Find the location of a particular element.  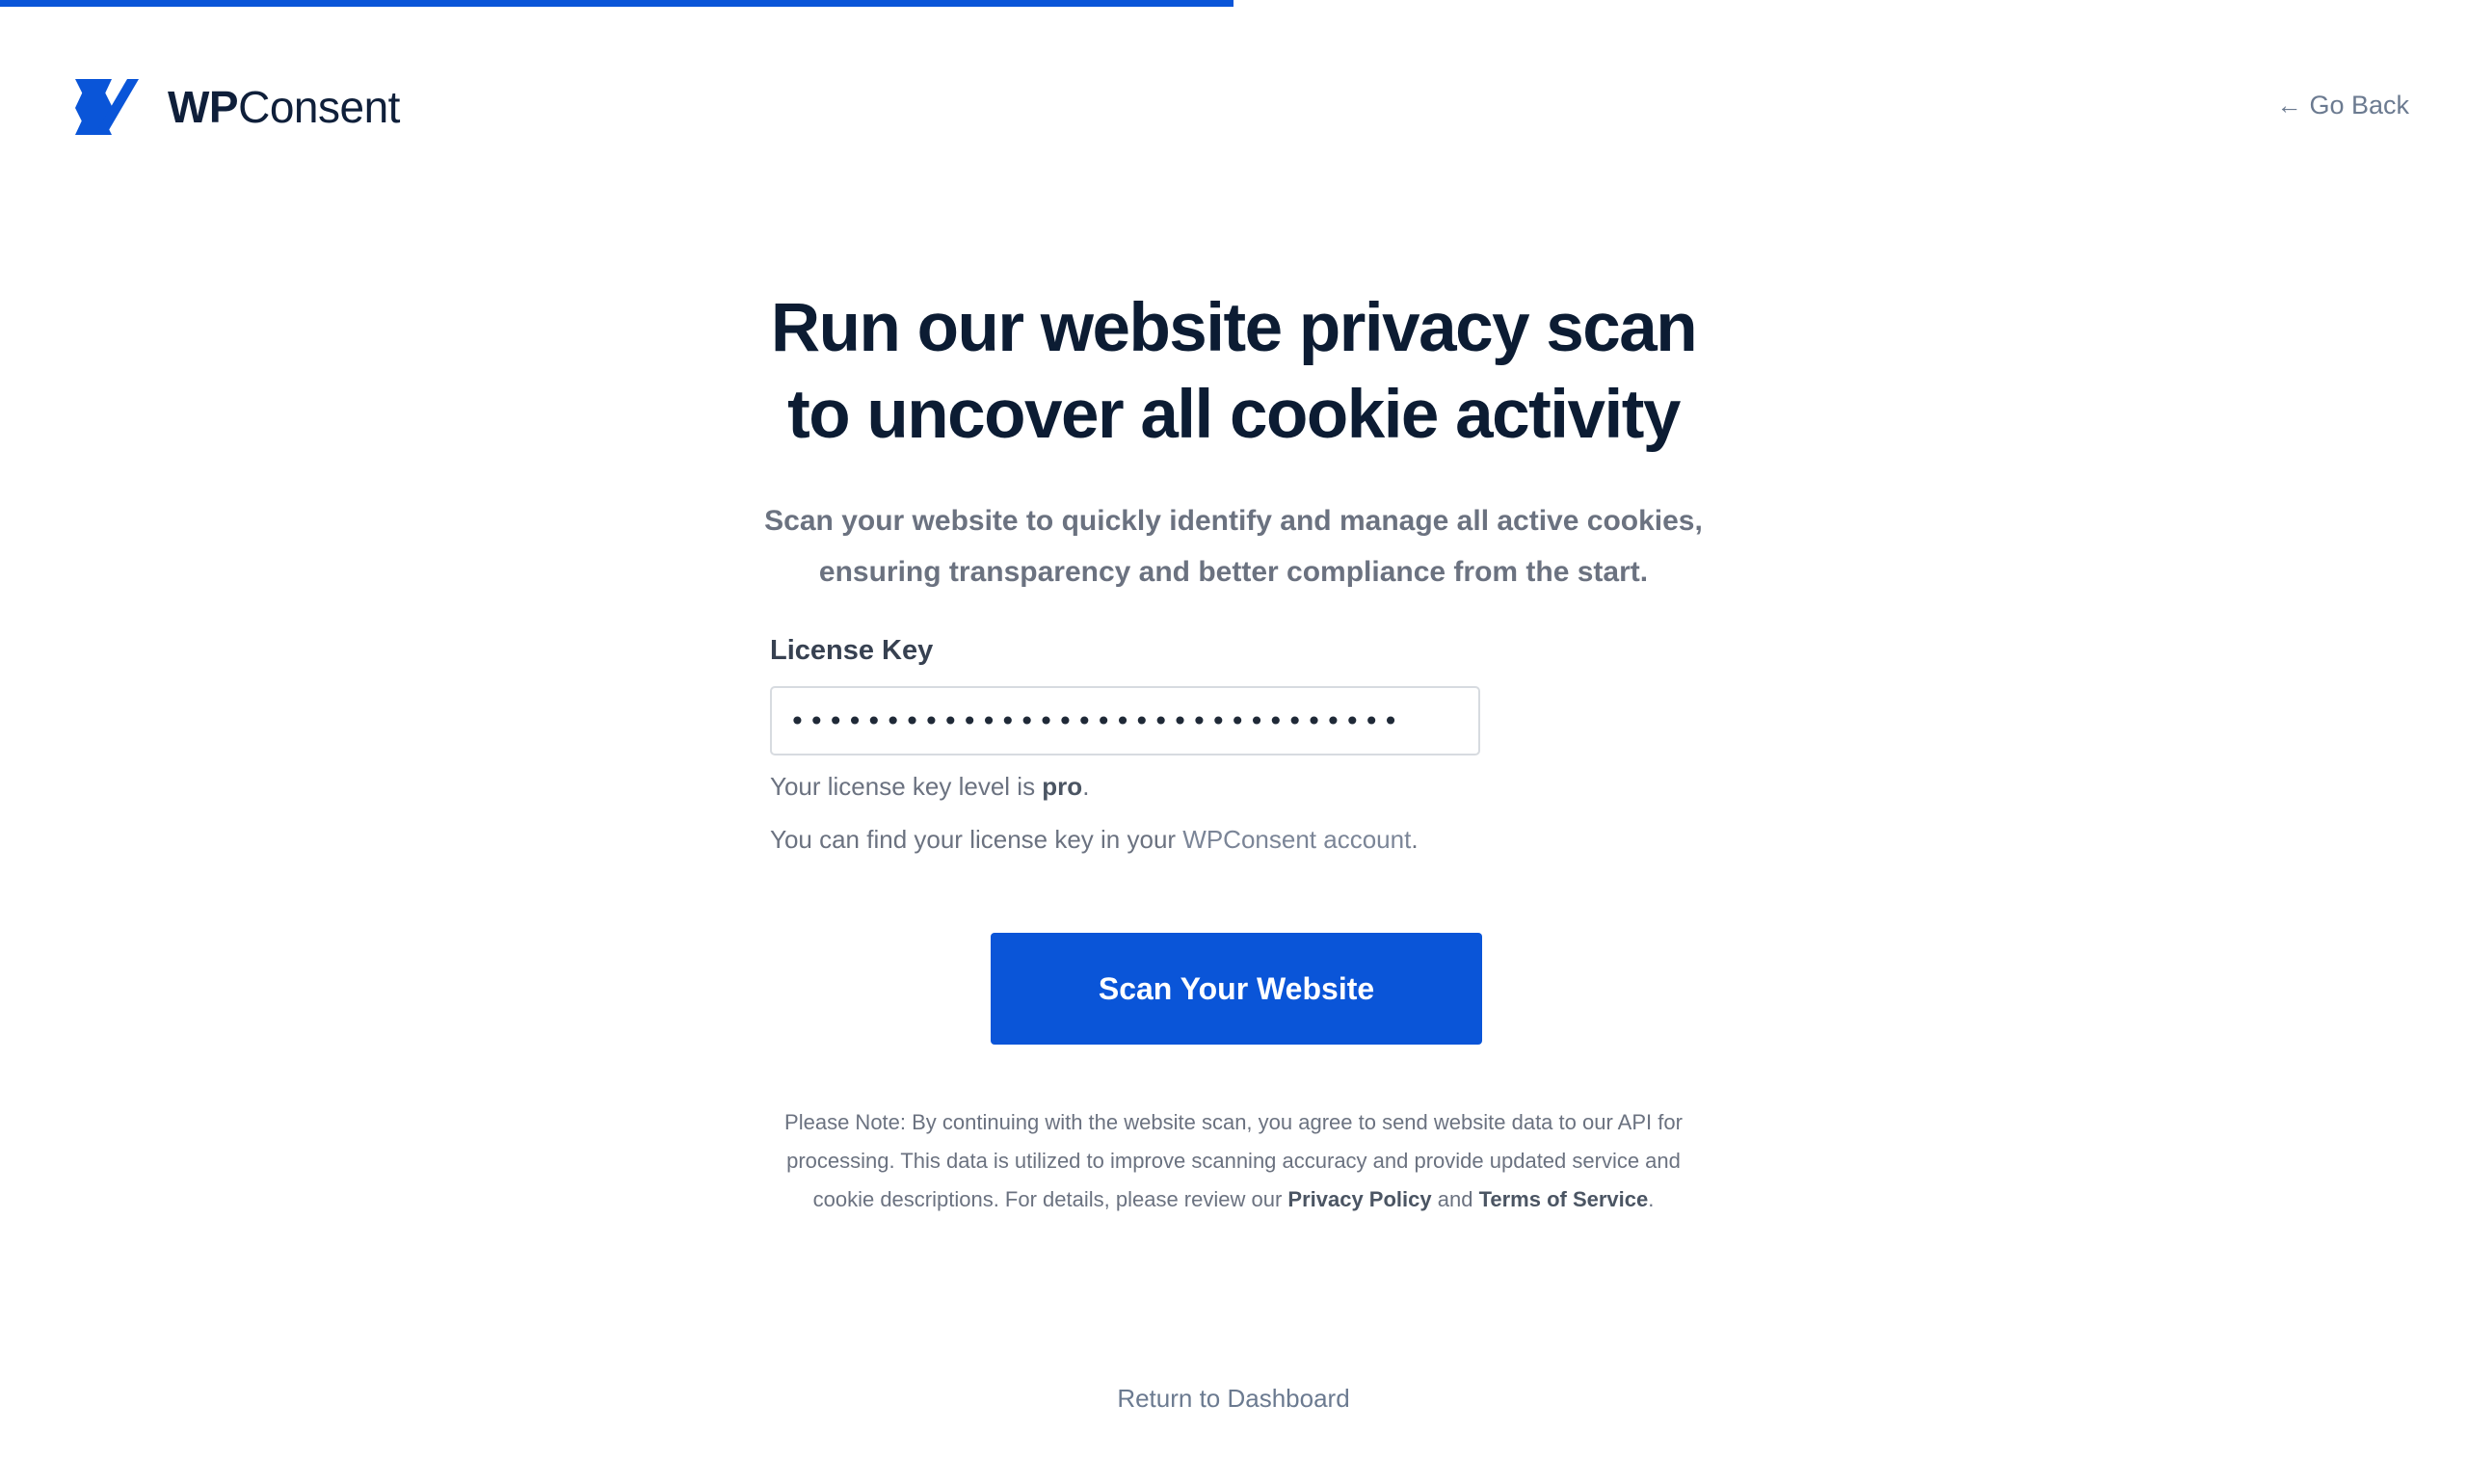

scan-website-button: Scan Your Website is located at coordinates (1236, 989).